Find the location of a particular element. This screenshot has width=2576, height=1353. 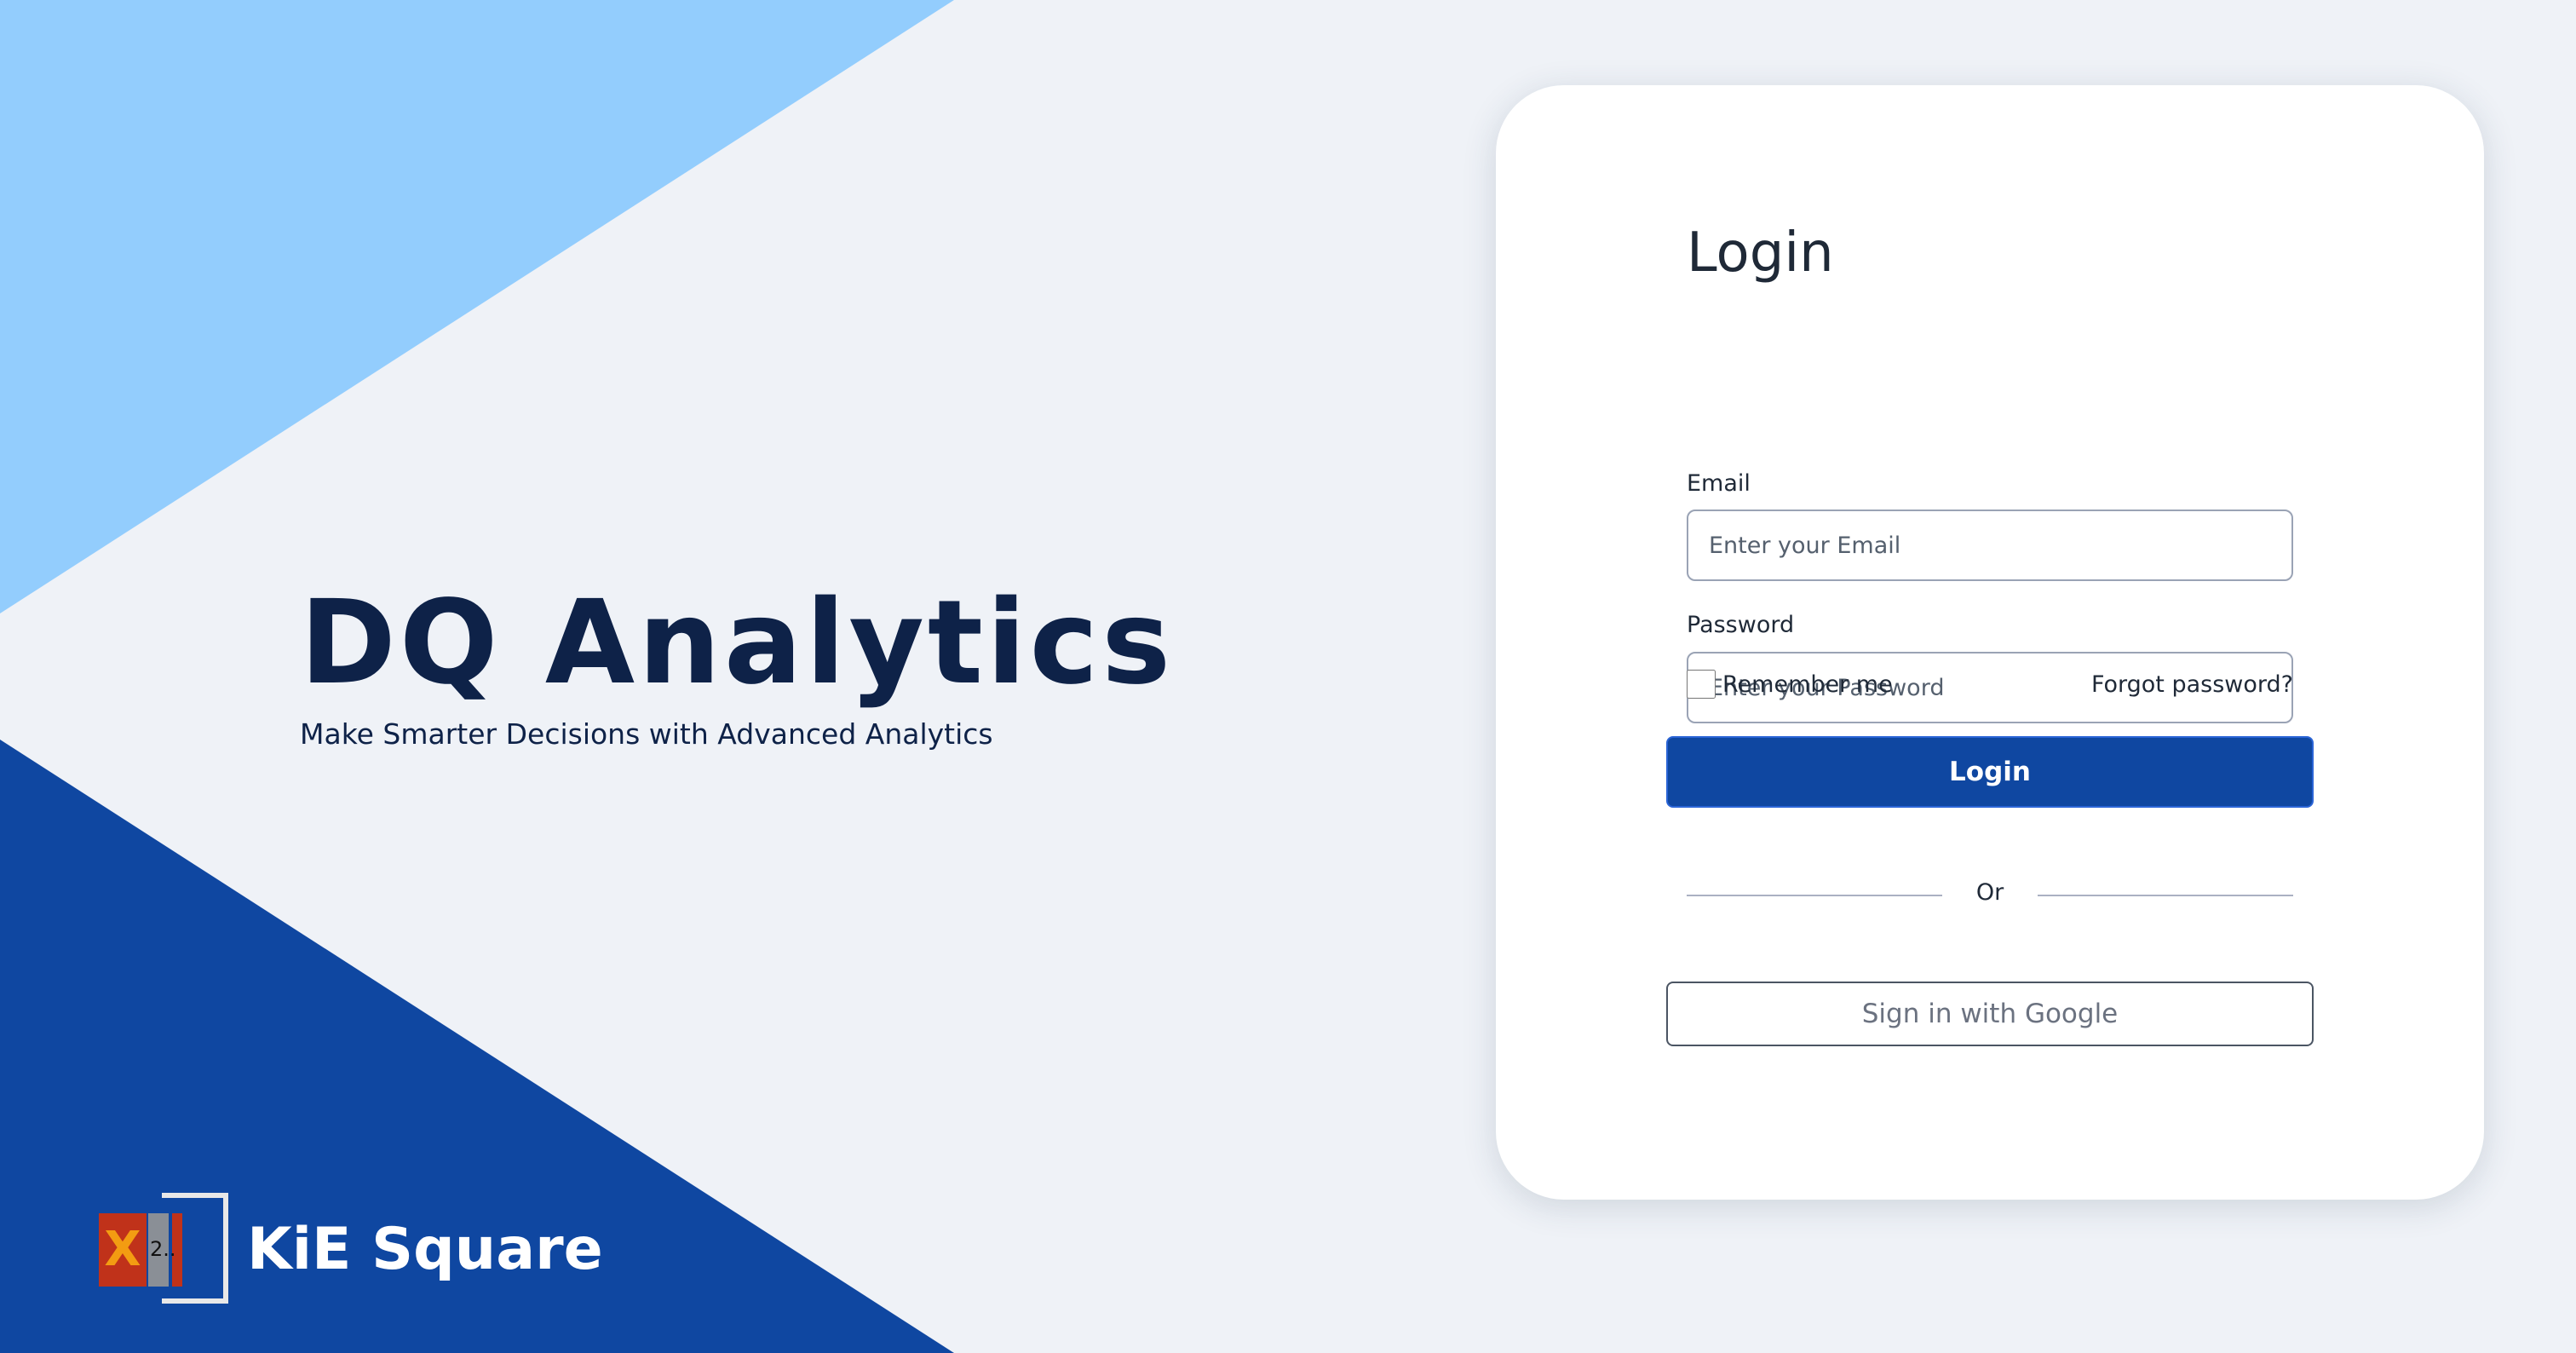

remember-me-label: Remember me is located at coordinates (1807, 684).